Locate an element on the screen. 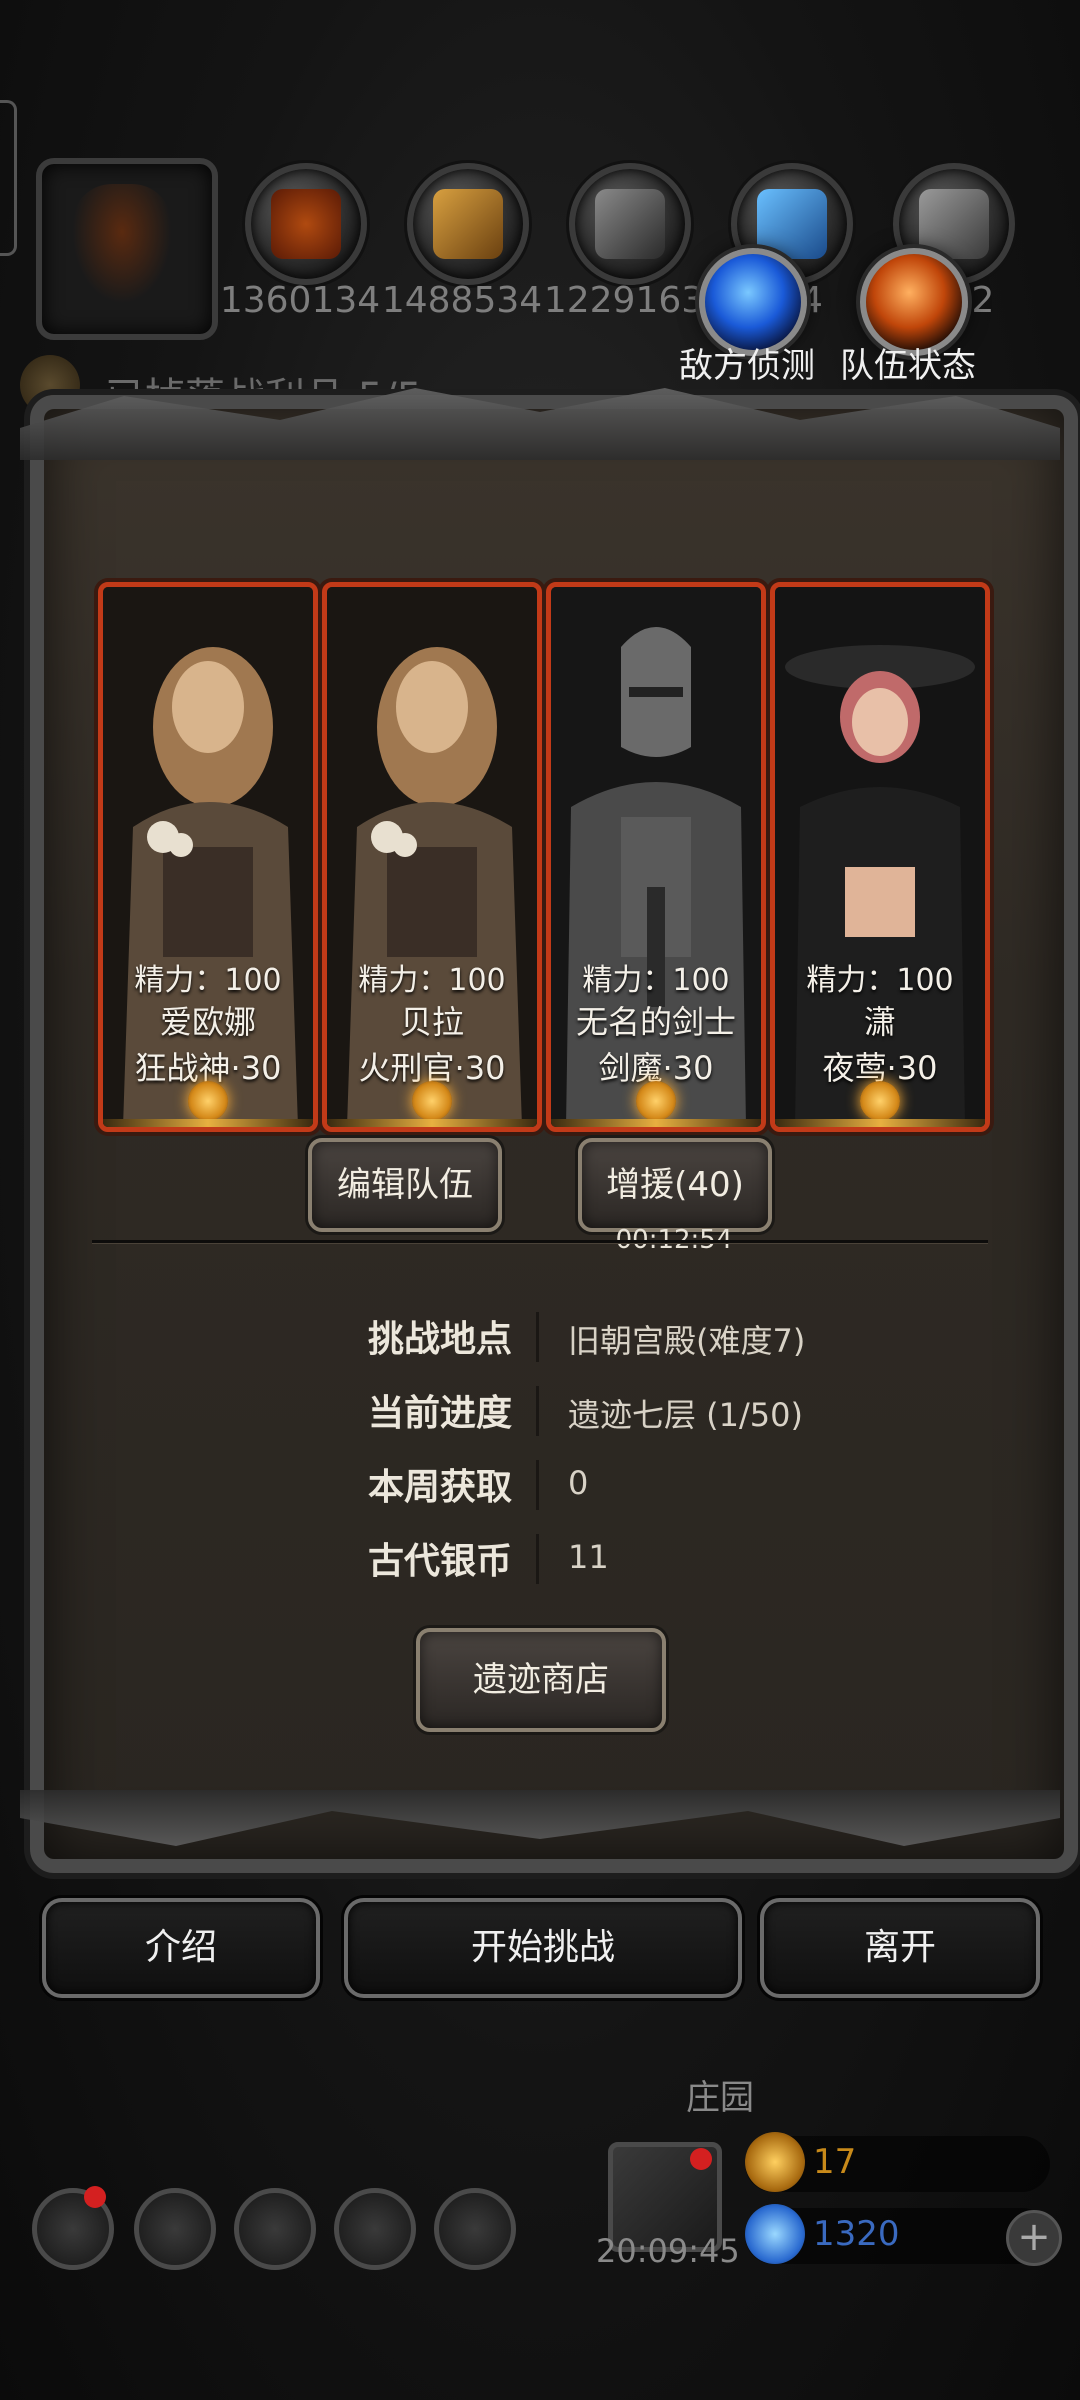  game-clock: 20:09:45 is located at coordinates (668, 2251).